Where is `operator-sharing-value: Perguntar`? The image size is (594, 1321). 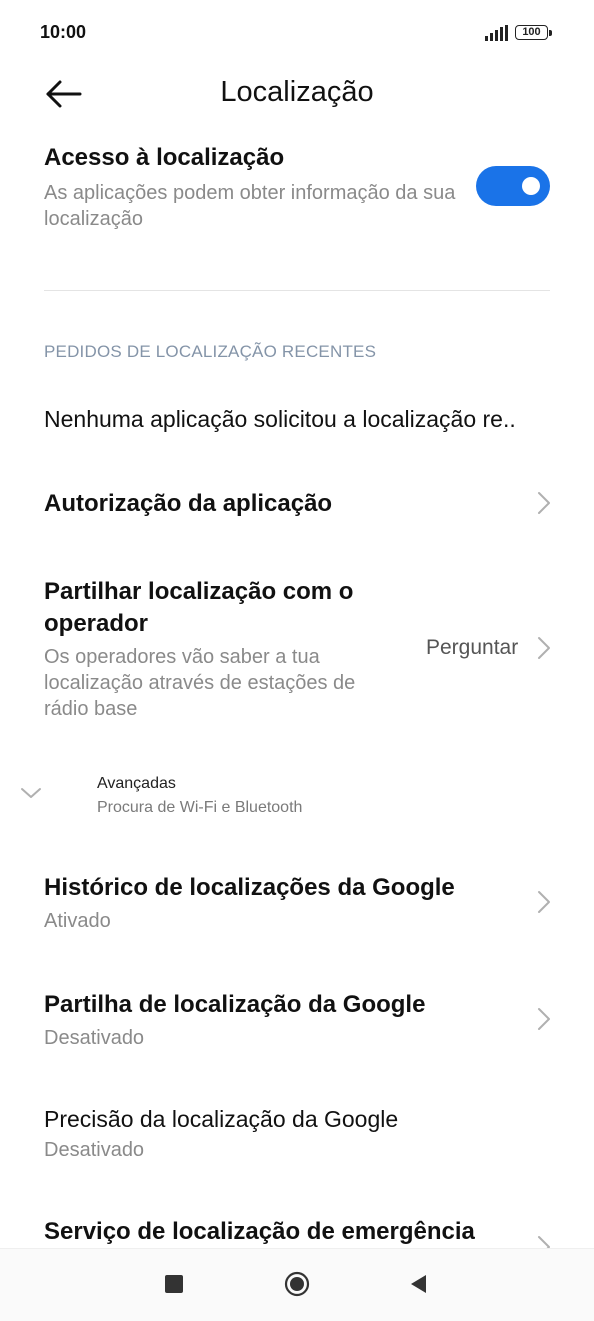 operator-sharing-value: Perguntar is located at coordinates (472, 647).